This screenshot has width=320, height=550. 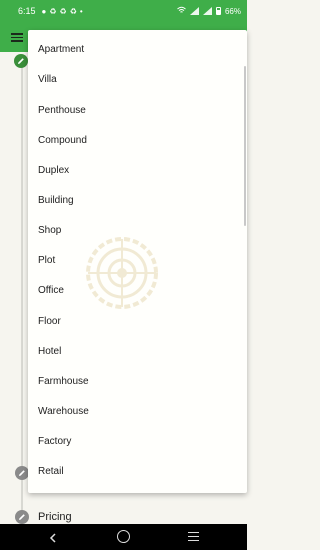 I want to click on status-bar: 6:15 ● ♻ ♻ ♻ • 66%, so click(x=123, y=11).